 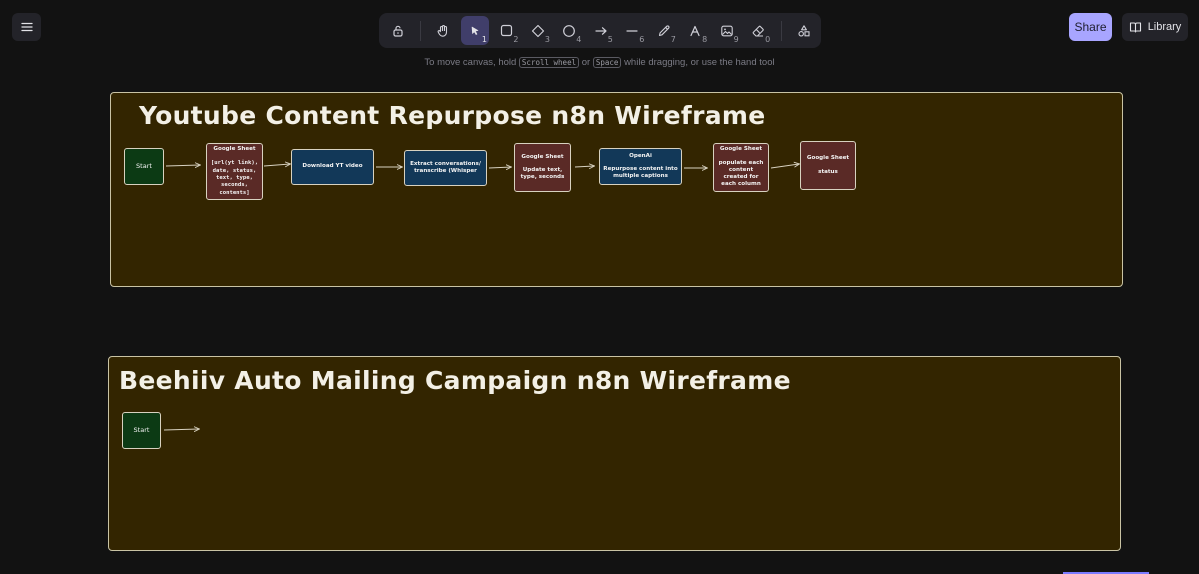 I want to click on ellipse-tool: 4, so click(x=569, y=30).